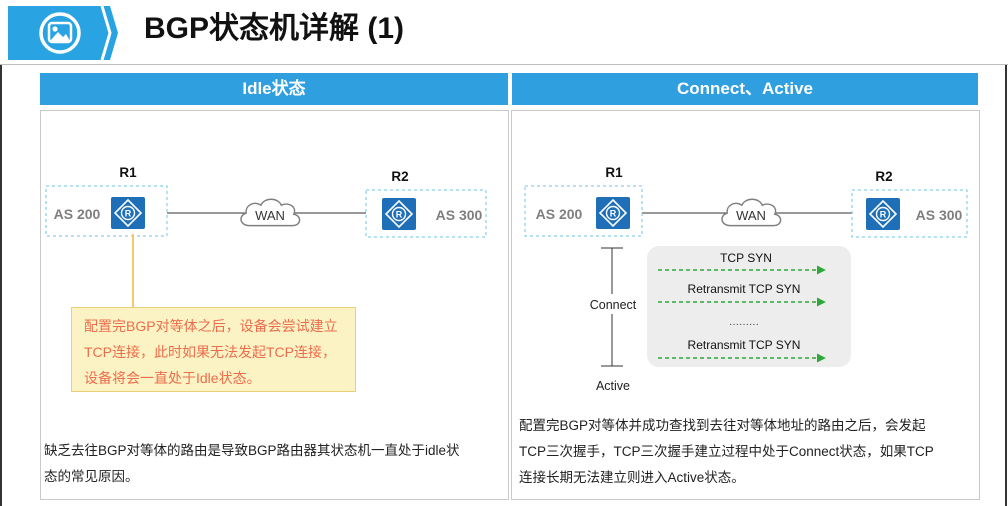  Describe the element at coordinates (459, 215) in the screenshot. I see `left-as2-label: AS 300` at that location.